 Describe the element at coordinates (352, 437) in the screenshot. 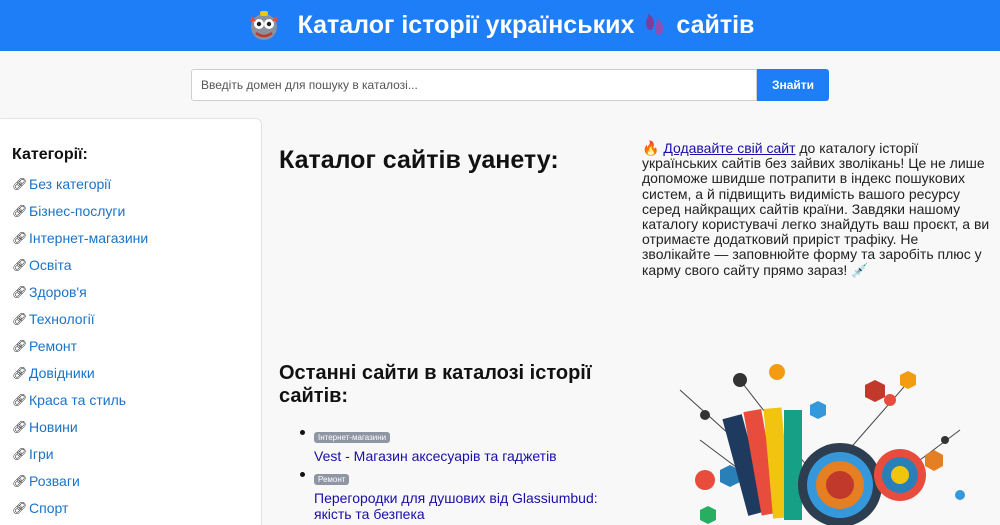

I see `category-badge: Інтернет-магазини` at that location.